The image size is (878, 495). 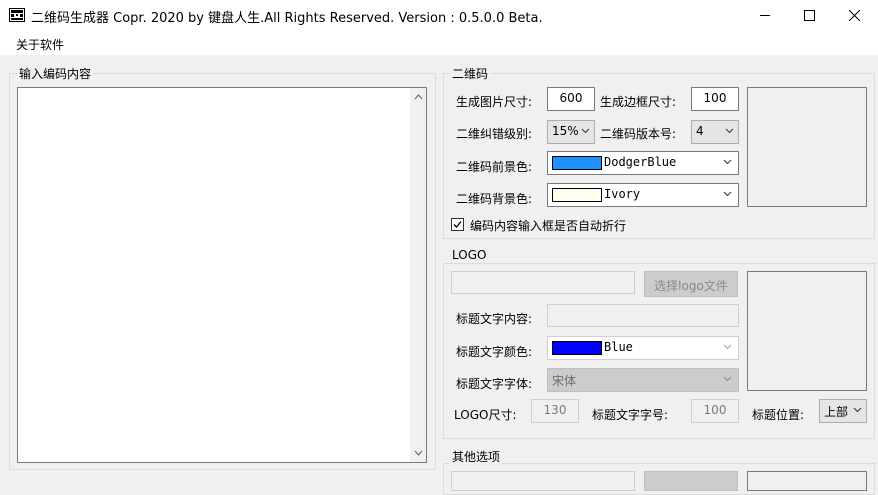 I want to click on caption-color-label: 标题文字颜色:, so click(x=494, y=352).